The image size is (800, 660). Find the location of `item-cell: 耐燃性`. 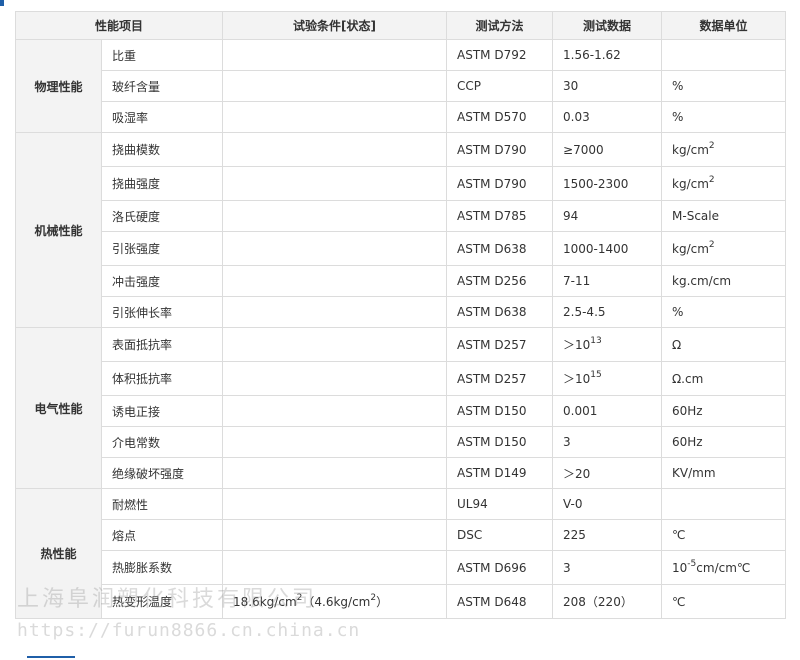

item-cell: 耐燃性 is located at coordinates (162, 504).